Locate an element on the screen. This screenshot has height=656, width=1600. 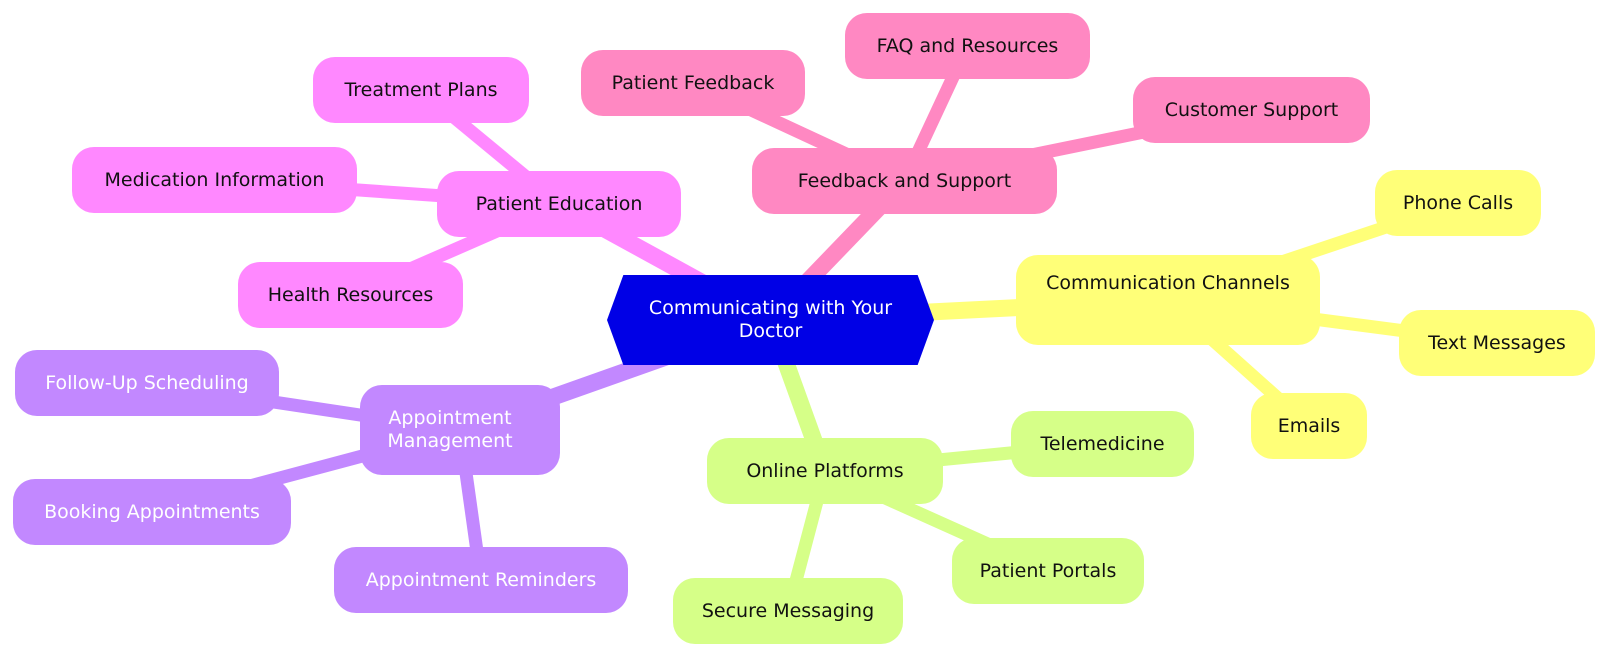
node-label: Online Platforms is located at coordinates (825, 470).